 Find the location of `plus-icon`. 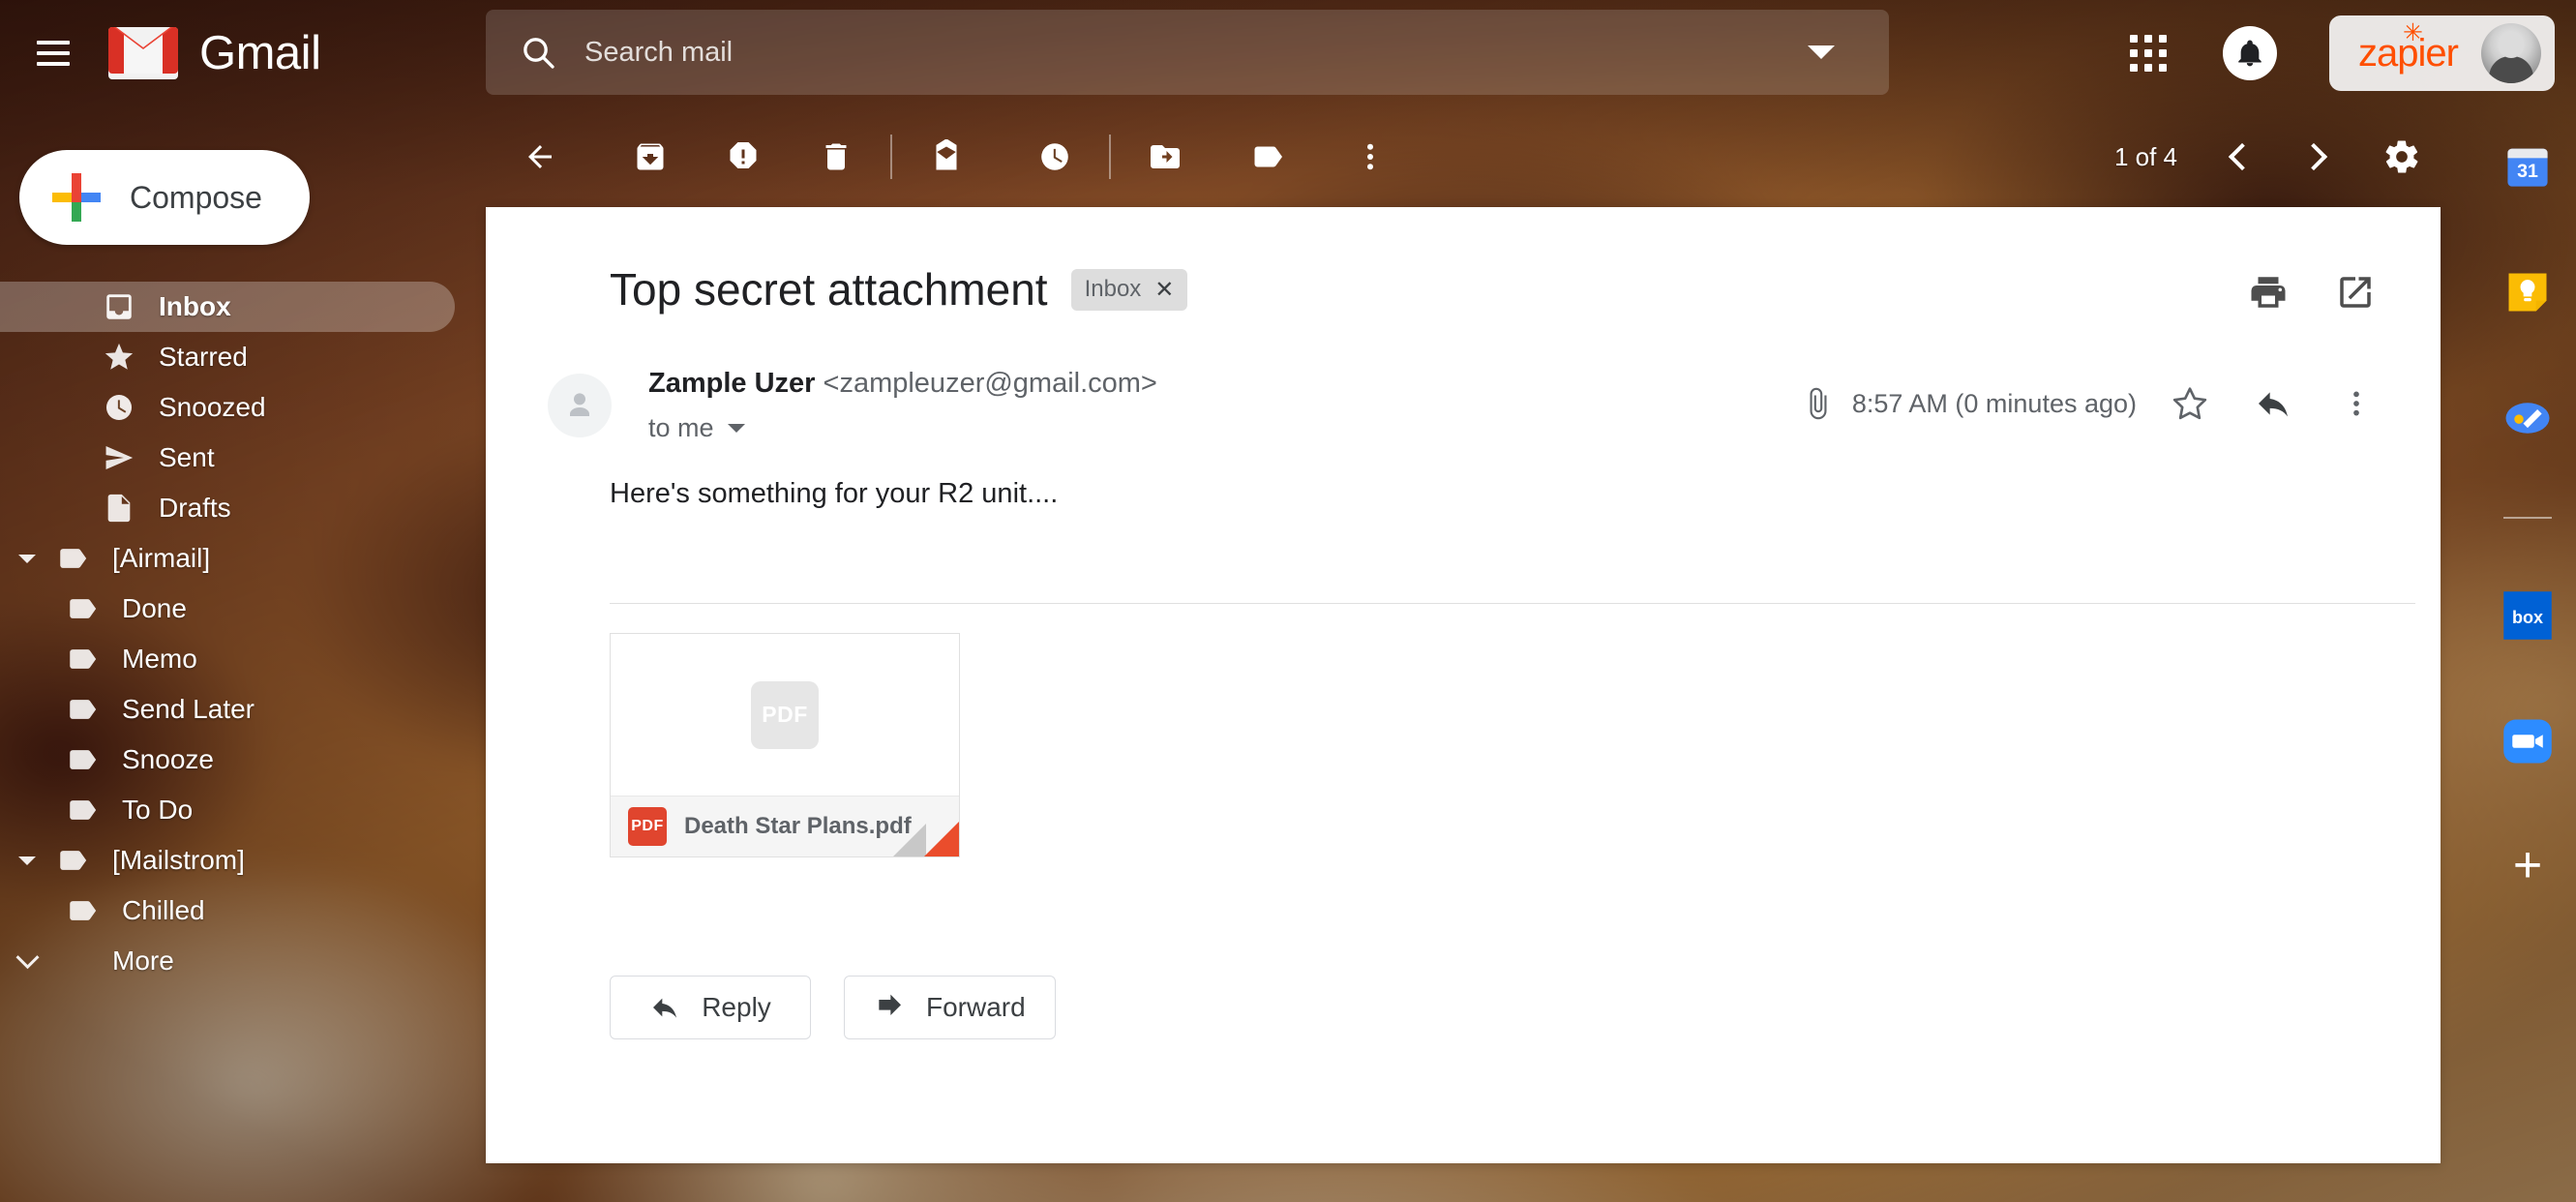

plus-icon is located at coordinates (76, 197).